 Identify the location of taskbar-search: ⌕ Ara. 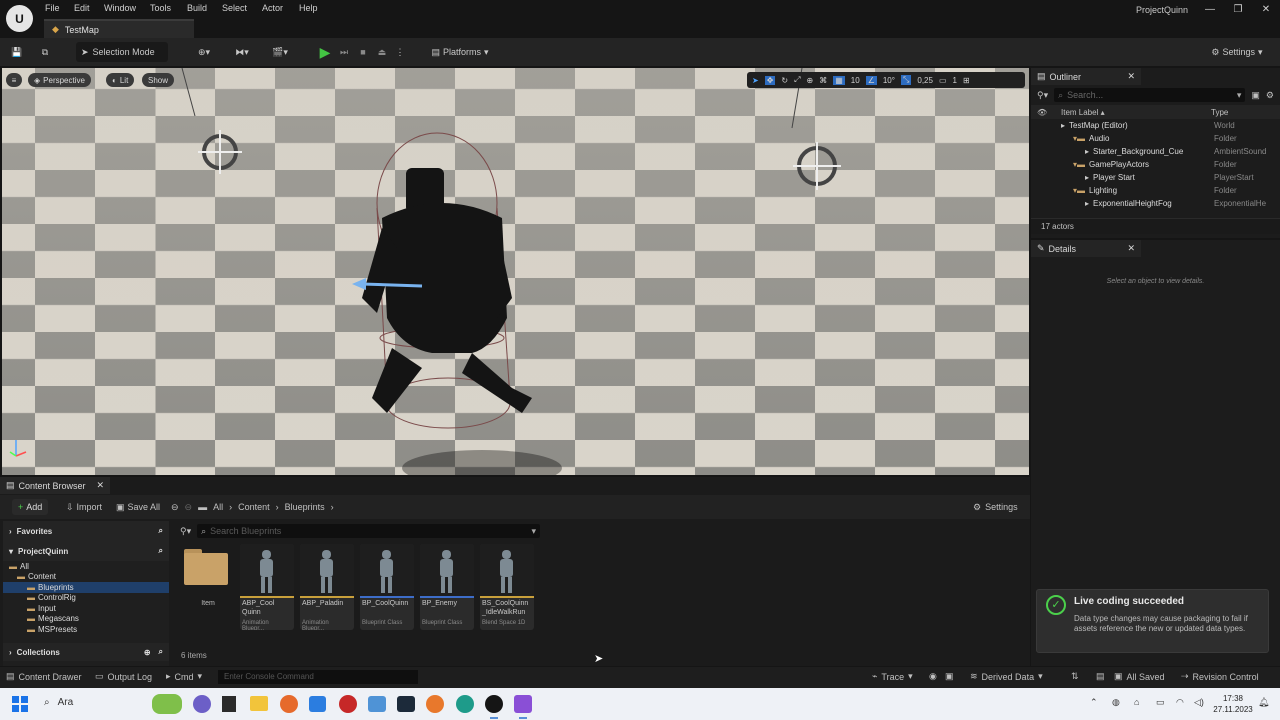
(58, 702).